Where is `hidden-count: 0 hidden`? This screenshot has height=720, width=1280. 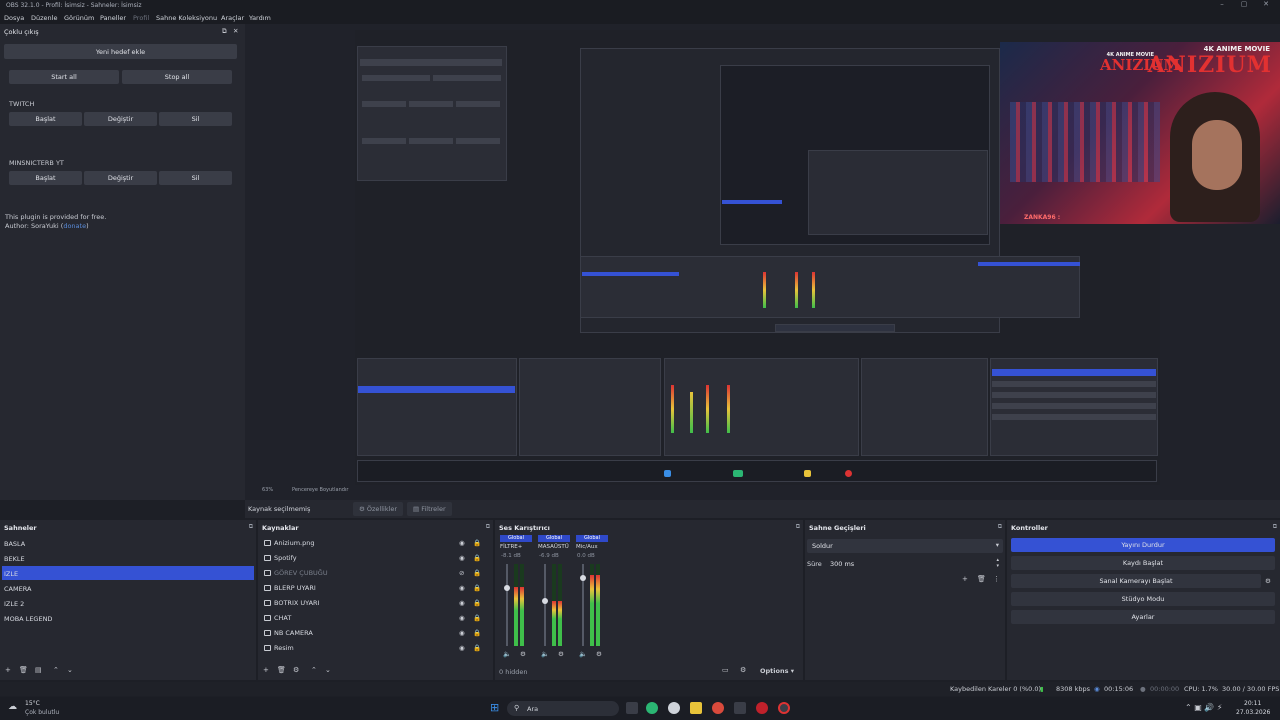 hidden-count: 0 hidden is located at coordinates (513, 672).